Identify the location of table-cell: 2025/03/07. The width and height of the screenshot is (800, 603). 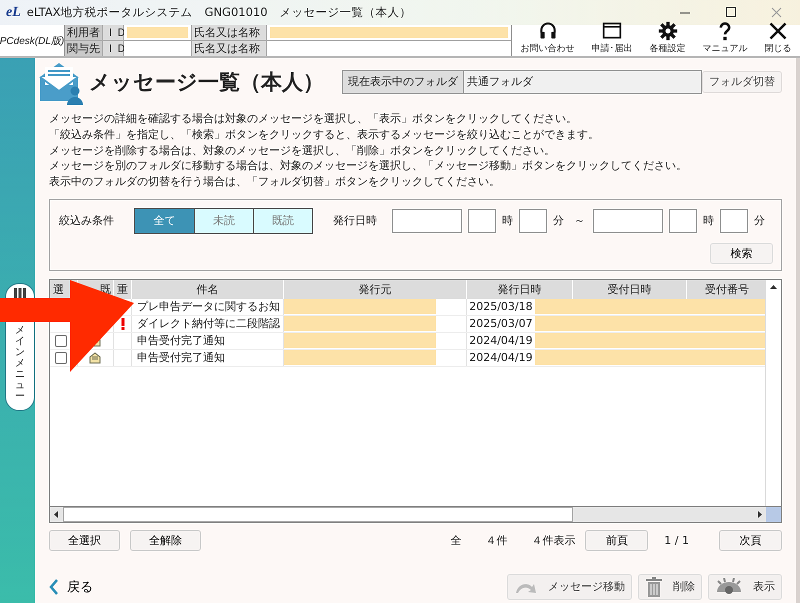
(501, 323).